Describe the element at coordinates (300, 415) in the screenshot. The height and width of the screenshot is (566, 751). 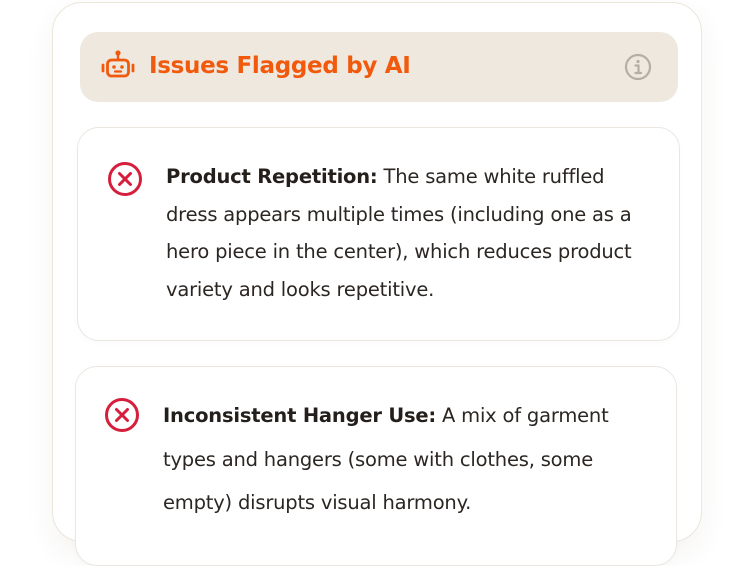
I see `issue-title: Inconsistent Hanger Use:` at that location.